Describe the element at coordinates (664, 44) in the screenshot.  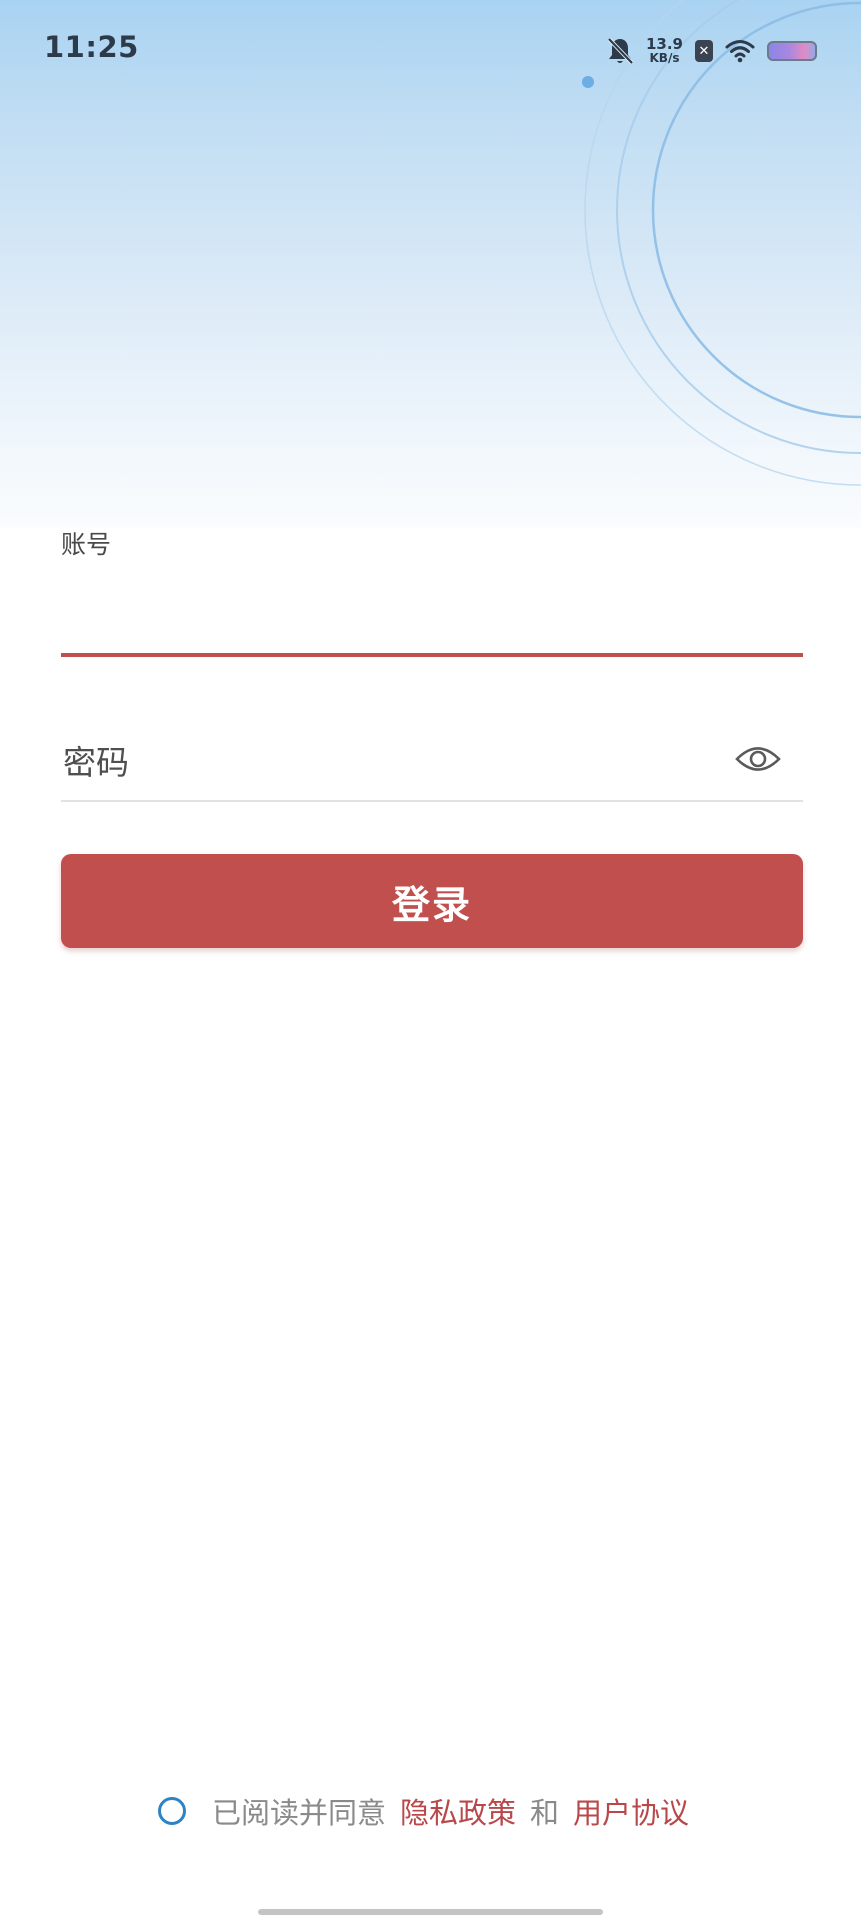
I see `net-speed-value: 13.9` at that location.